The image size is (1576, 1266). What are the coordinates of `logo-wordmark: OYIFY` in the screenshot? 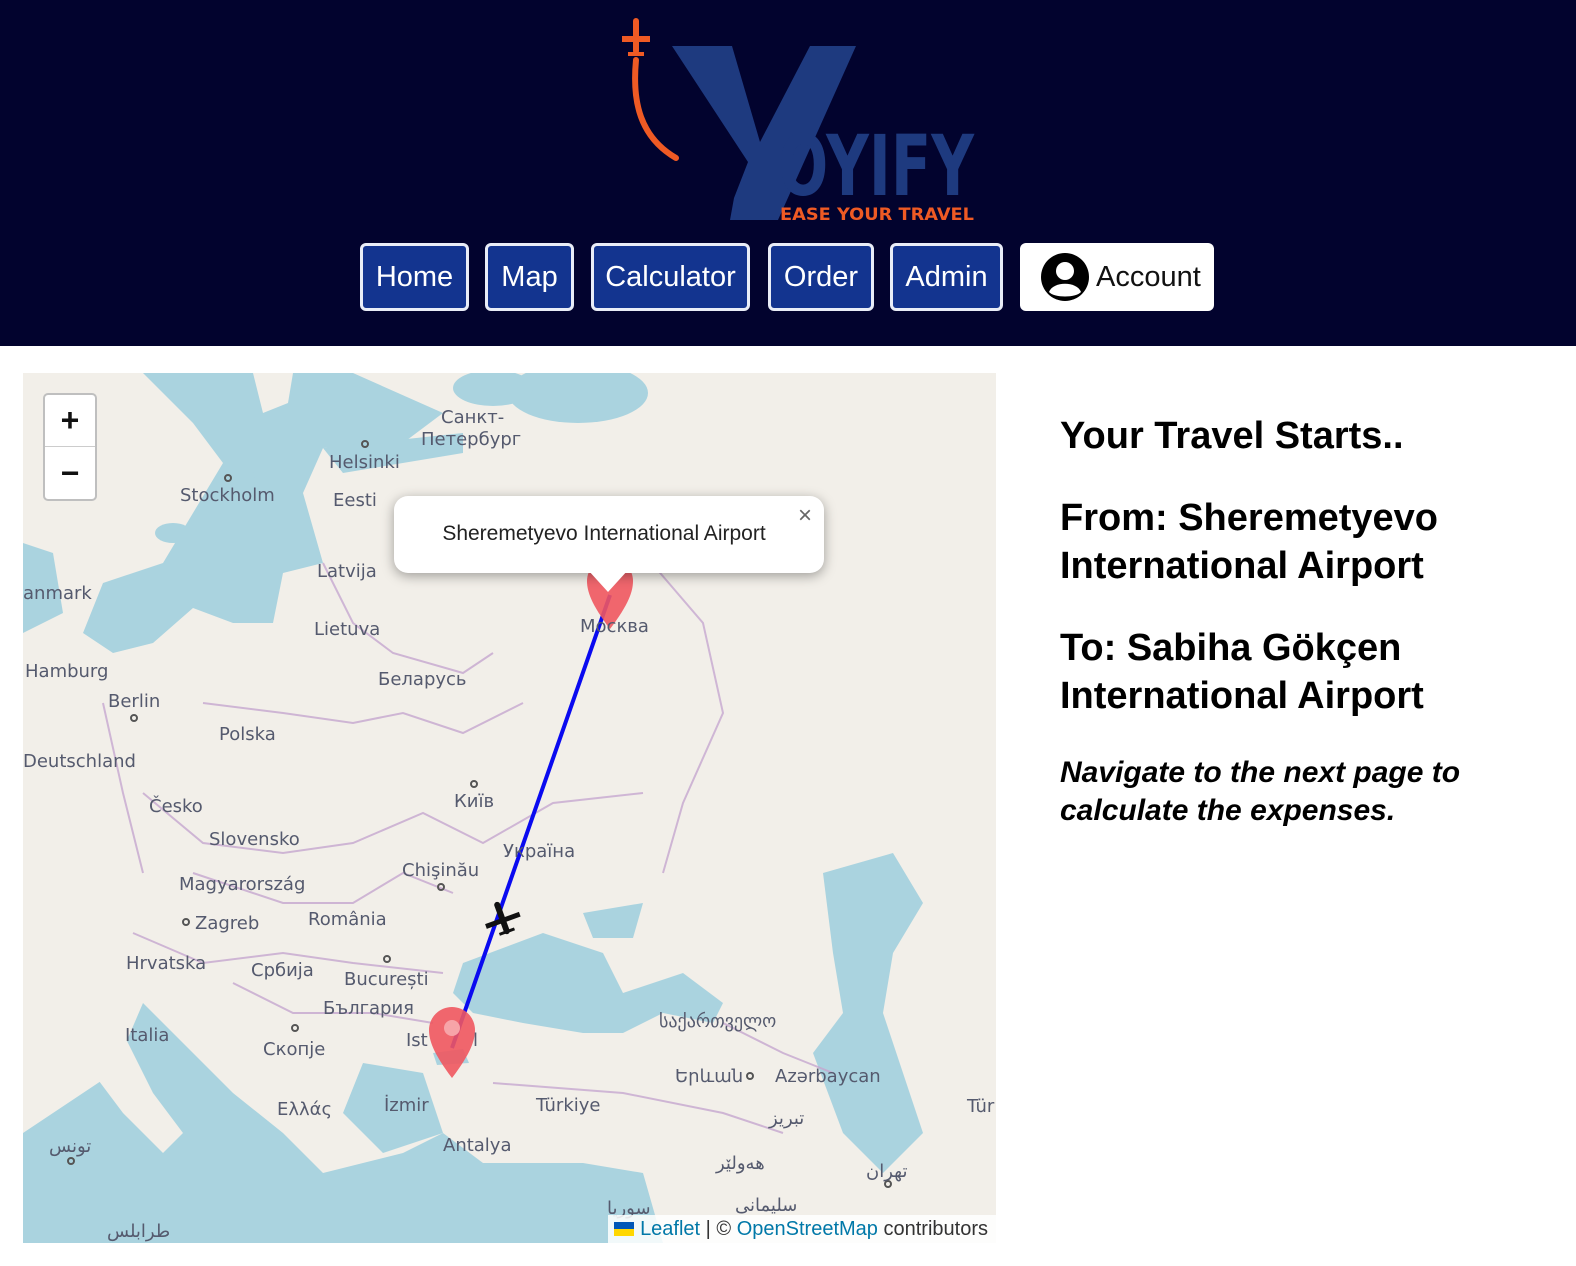 It's located at (876, 166).